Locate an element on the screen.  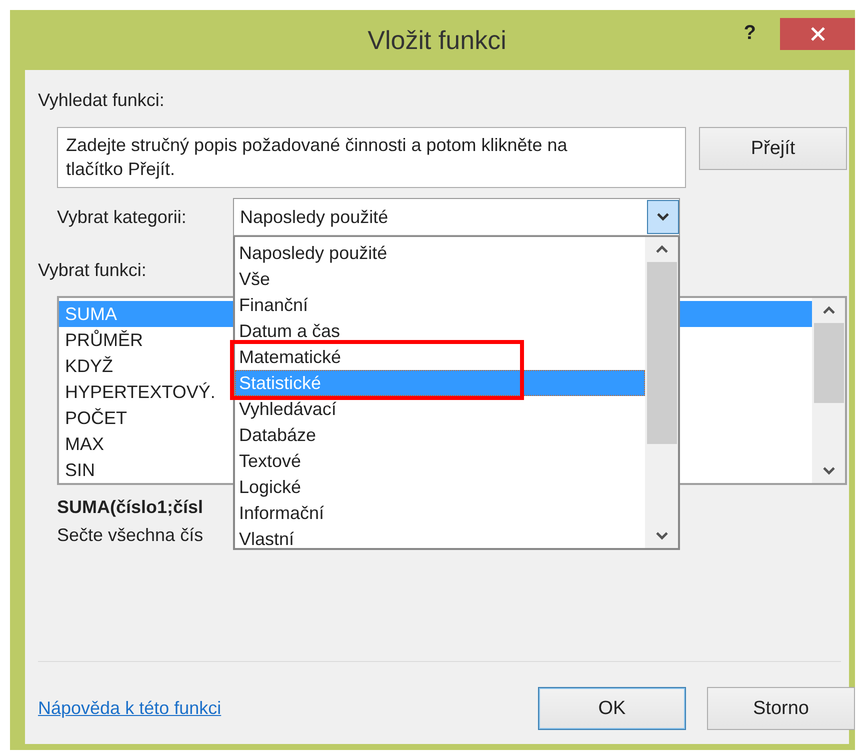
close-icon is located at coordinates (818, 34).